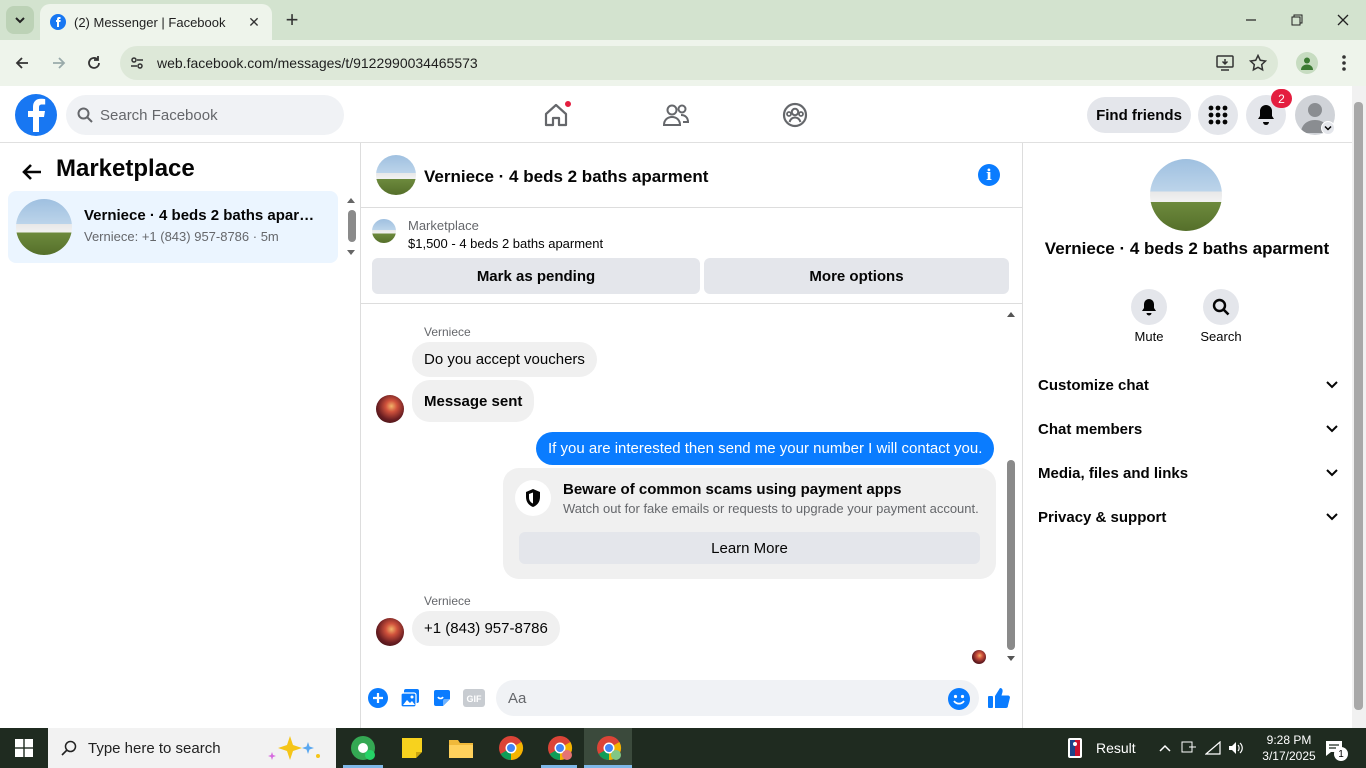 This screenshot has width=1366, height=768. Describe the element at coordinates (378, 698) in the screenshot. I see `plus-circle-icon` at that location.